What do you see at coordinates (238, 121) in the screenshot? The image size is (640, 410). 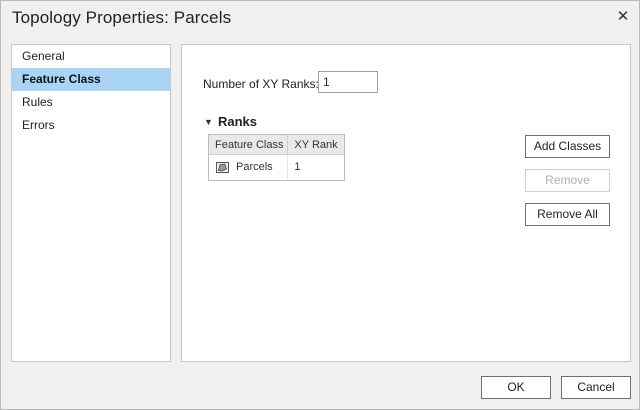 I see `ranks-heading: Ranks` at bounding box center [238, 121].